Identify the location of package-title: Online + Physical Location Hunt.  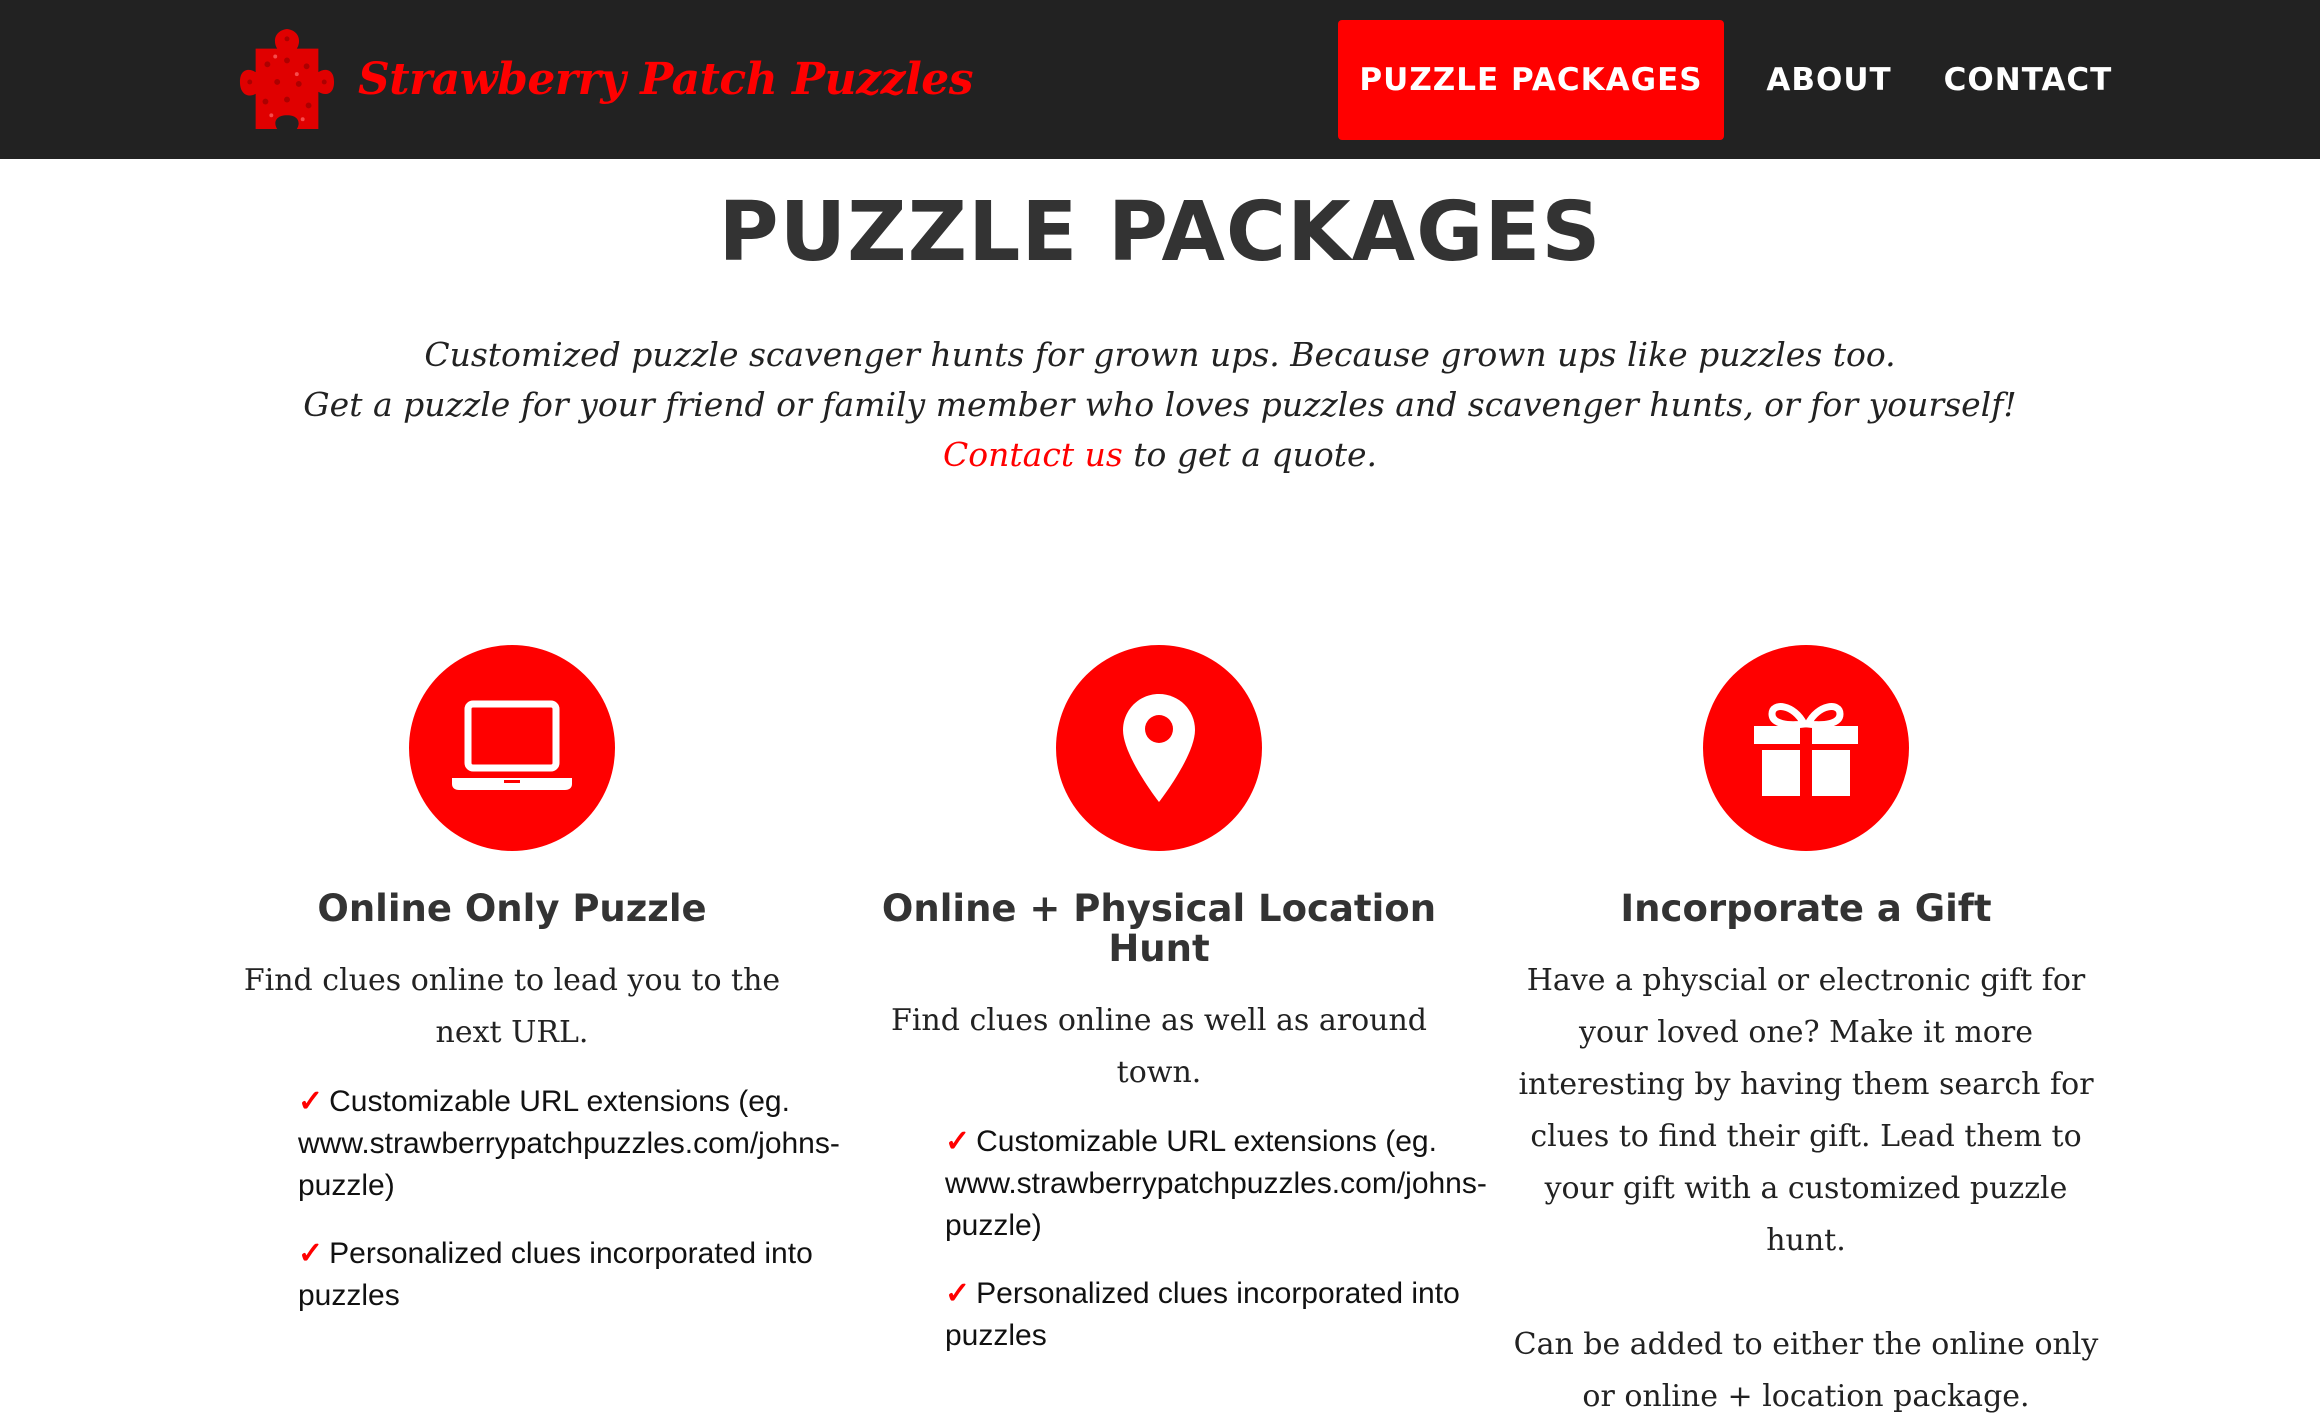
(1159, 928).